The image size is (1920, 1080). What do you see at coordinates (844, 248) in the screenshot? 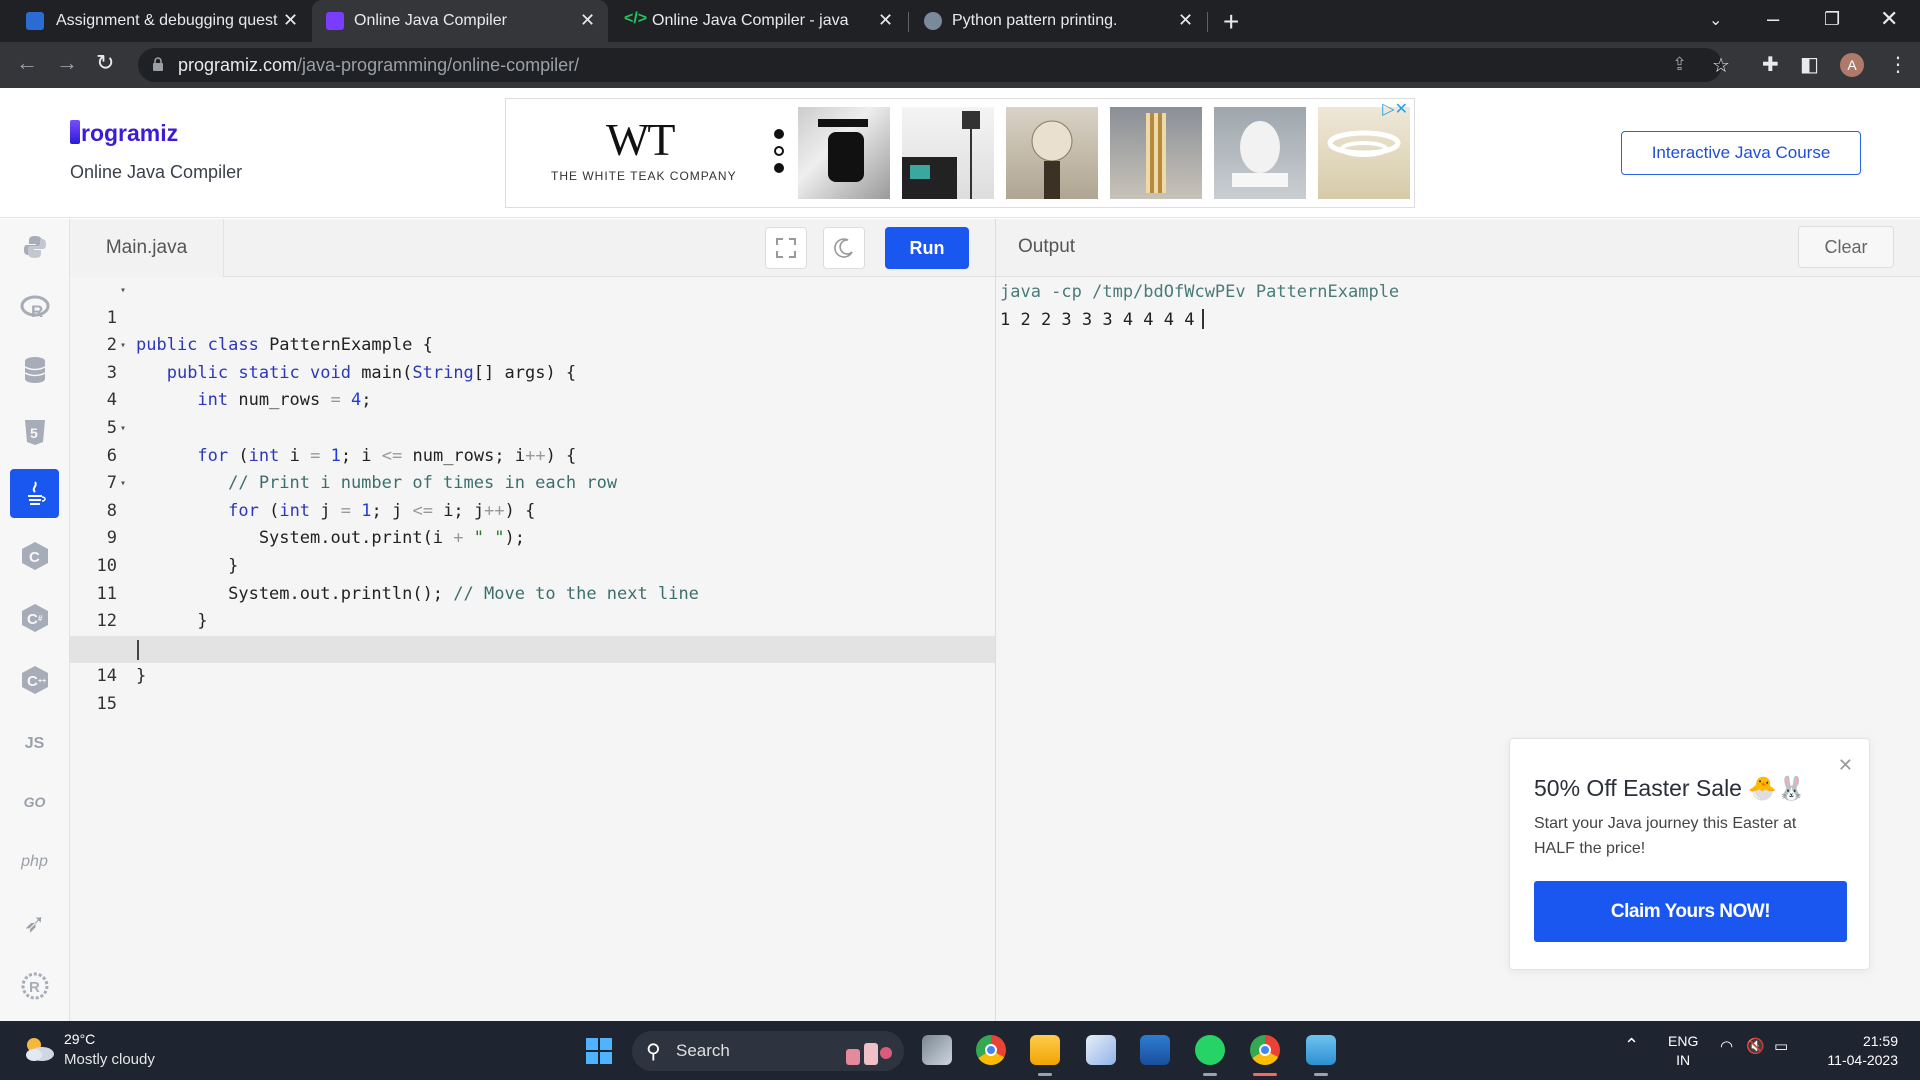
I see `dark-mode-button` at bounding box center [844, 248].